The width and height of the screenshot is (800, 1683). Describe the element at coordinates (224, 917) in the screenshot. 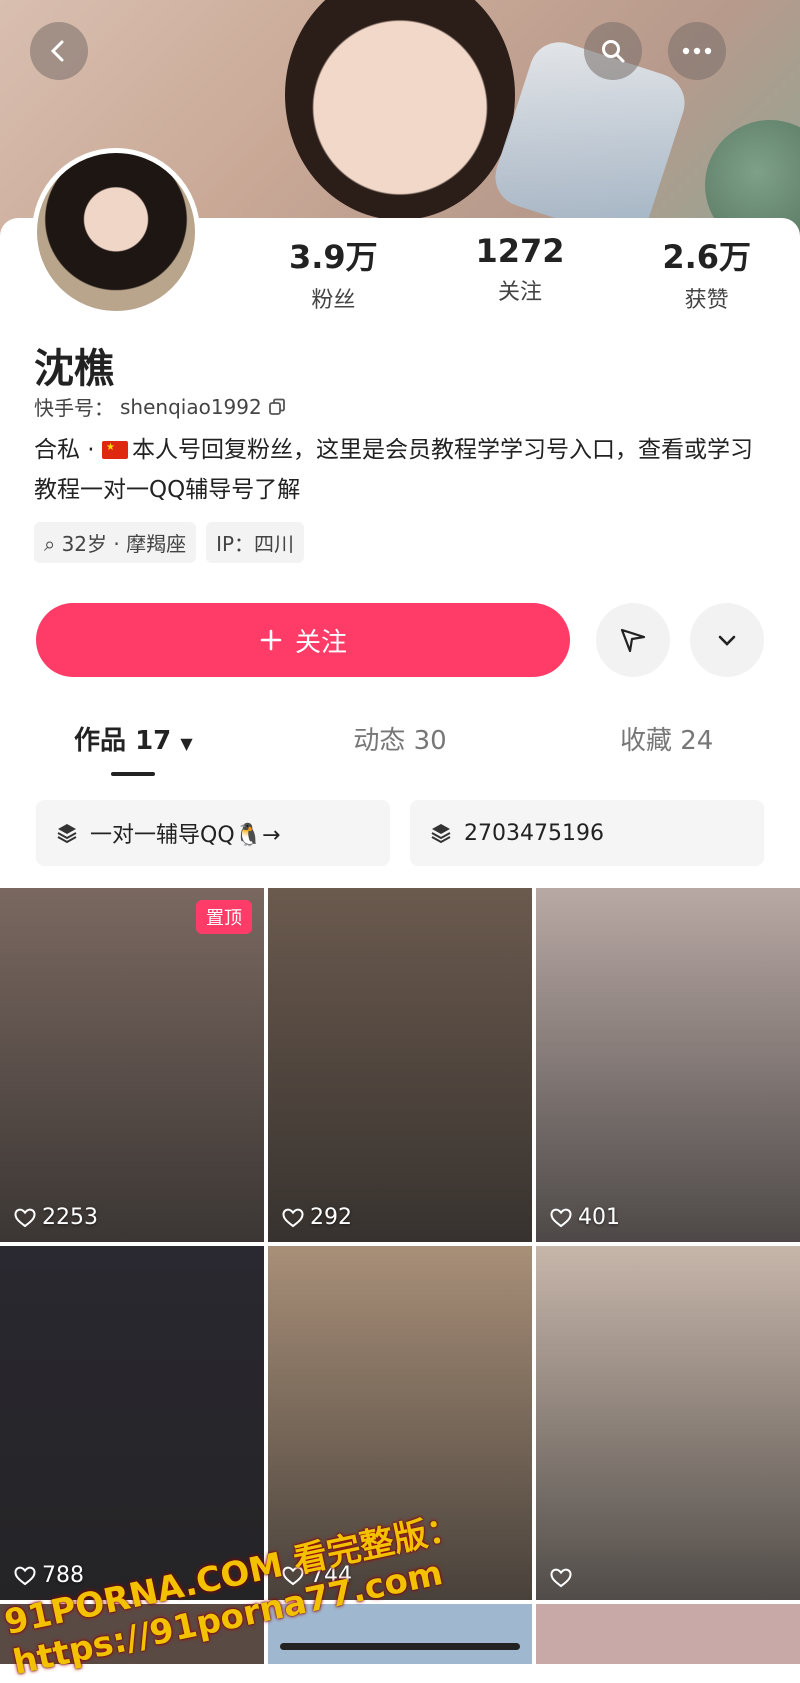

I see `pinned-badge: 置顶` at that location.